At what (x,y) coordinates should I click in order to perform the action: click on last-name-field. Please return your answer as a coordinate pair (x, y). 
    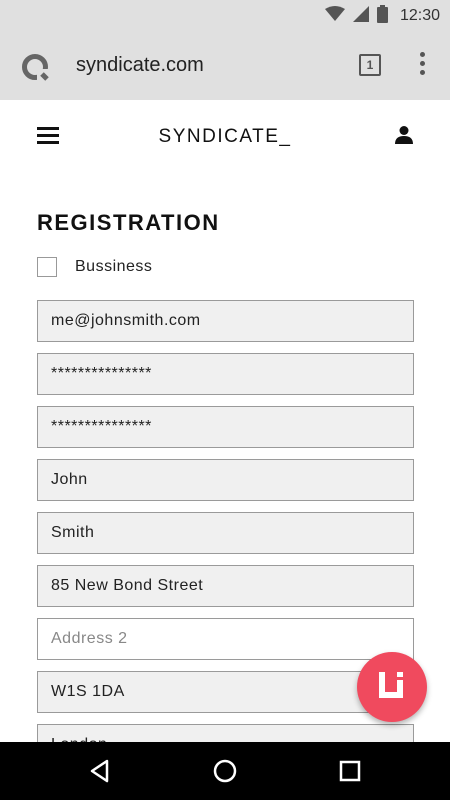
    Looking at the image, I should click on (225, 533).